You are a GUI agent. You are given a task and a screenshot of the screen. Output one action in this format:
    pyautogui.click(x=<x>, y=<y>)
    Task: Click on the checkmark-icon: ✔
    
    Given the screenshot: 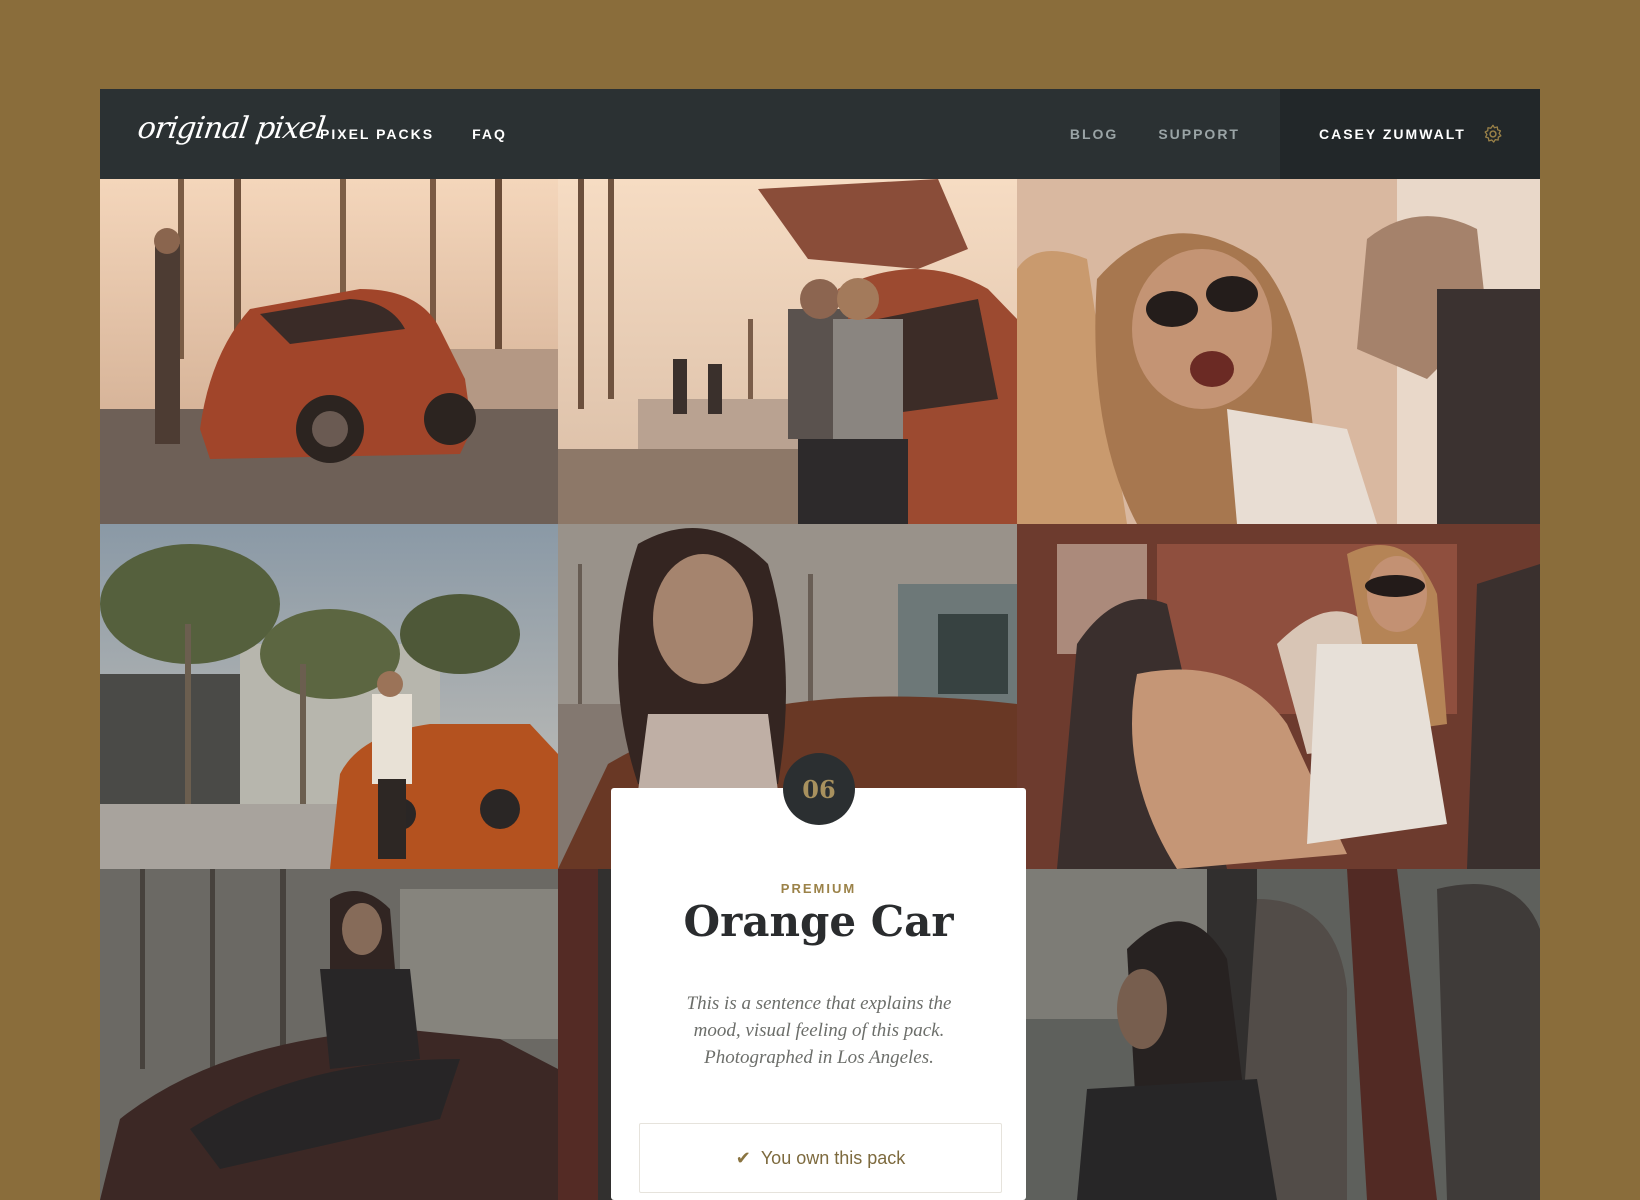 What is the action you would take?
    pyautogui.click(x=743, y=1157)
    